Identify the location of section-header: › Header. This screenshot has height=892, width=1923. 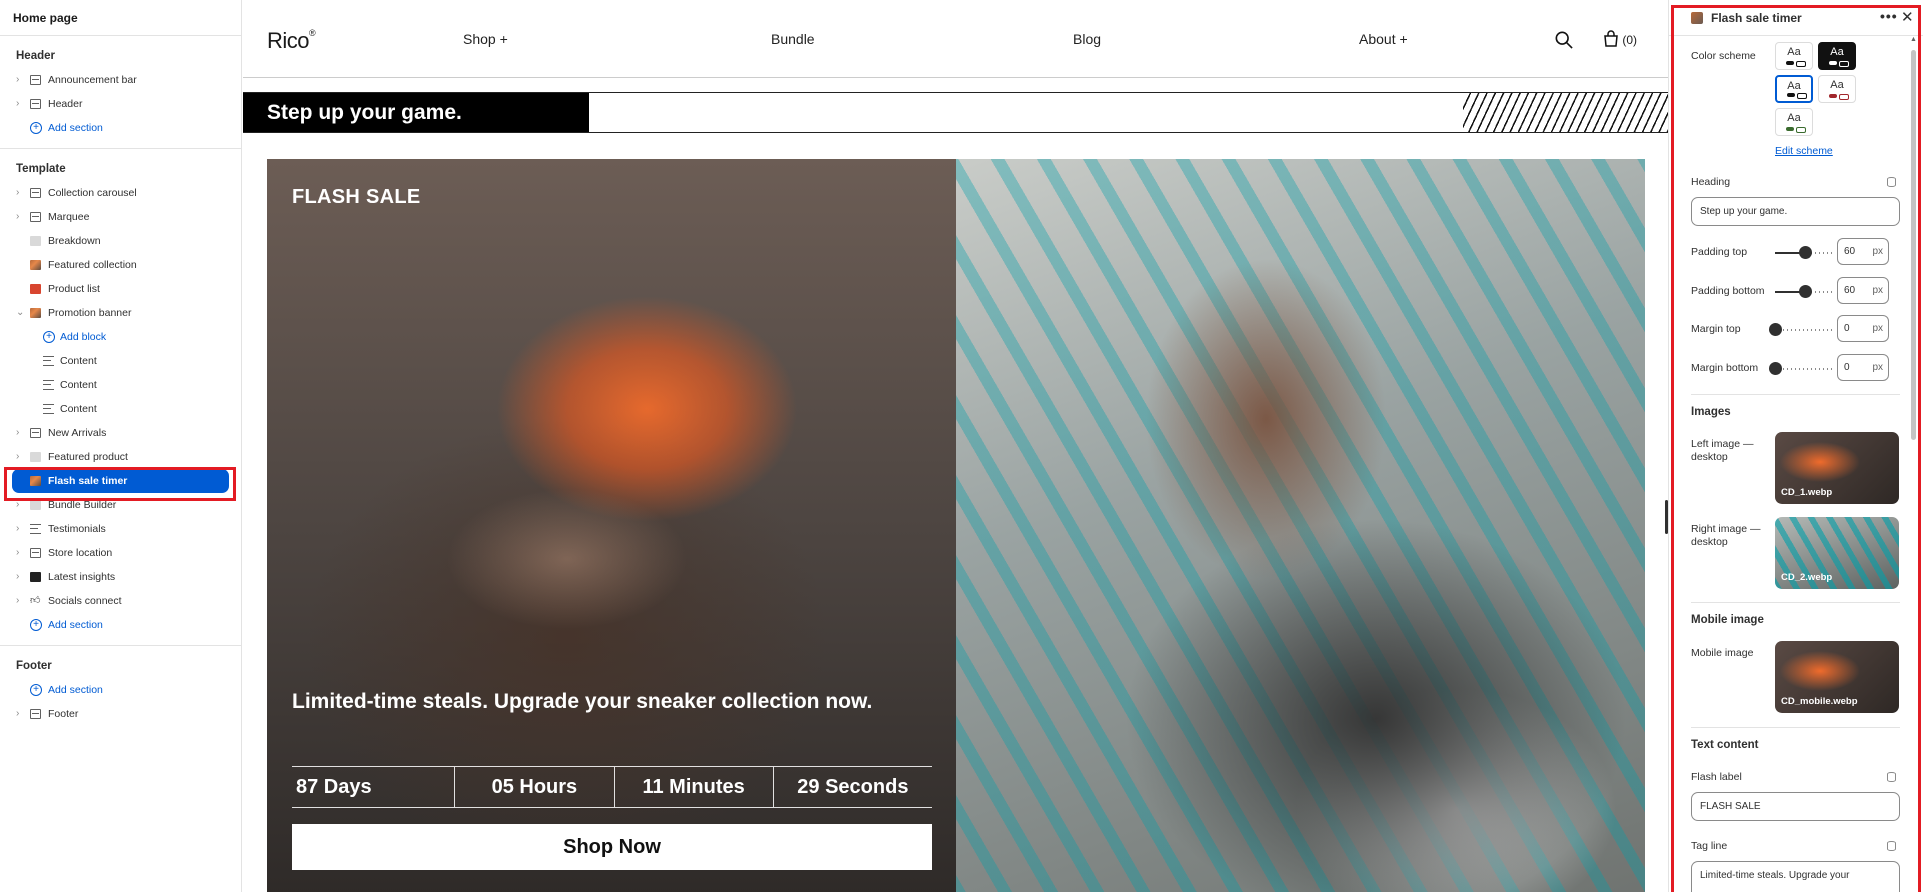
(120, 104).